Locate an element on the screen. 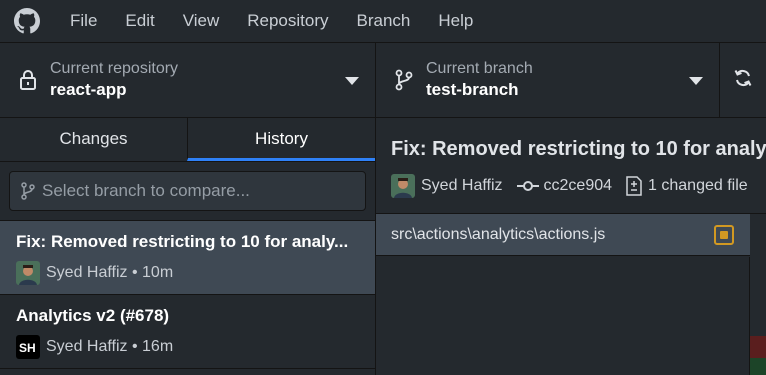 The width and height of the screenshot is (766, 375). sidebar-tabs: Changes History is located at coordinates (187, 140).